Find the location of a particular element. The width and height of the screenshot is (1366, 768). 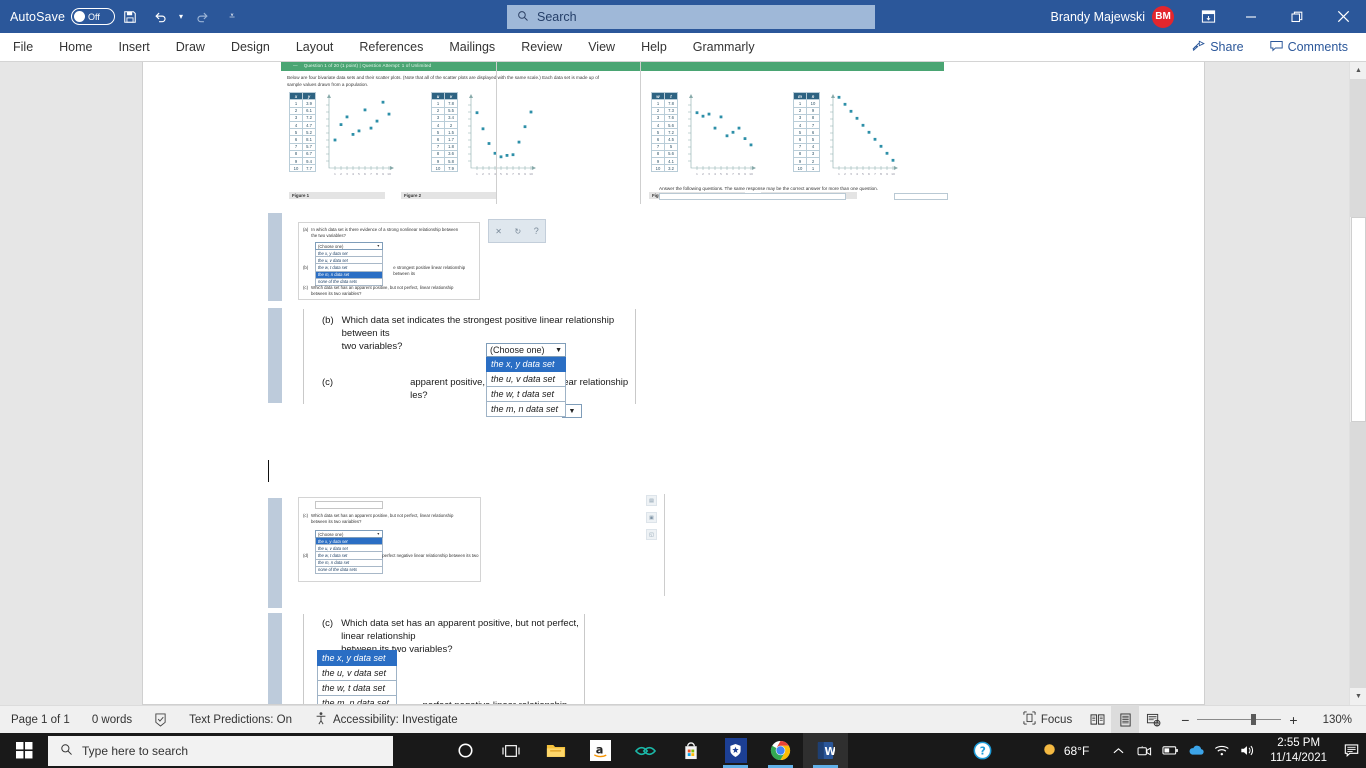

close-button is located at coordinates (1343, 16).